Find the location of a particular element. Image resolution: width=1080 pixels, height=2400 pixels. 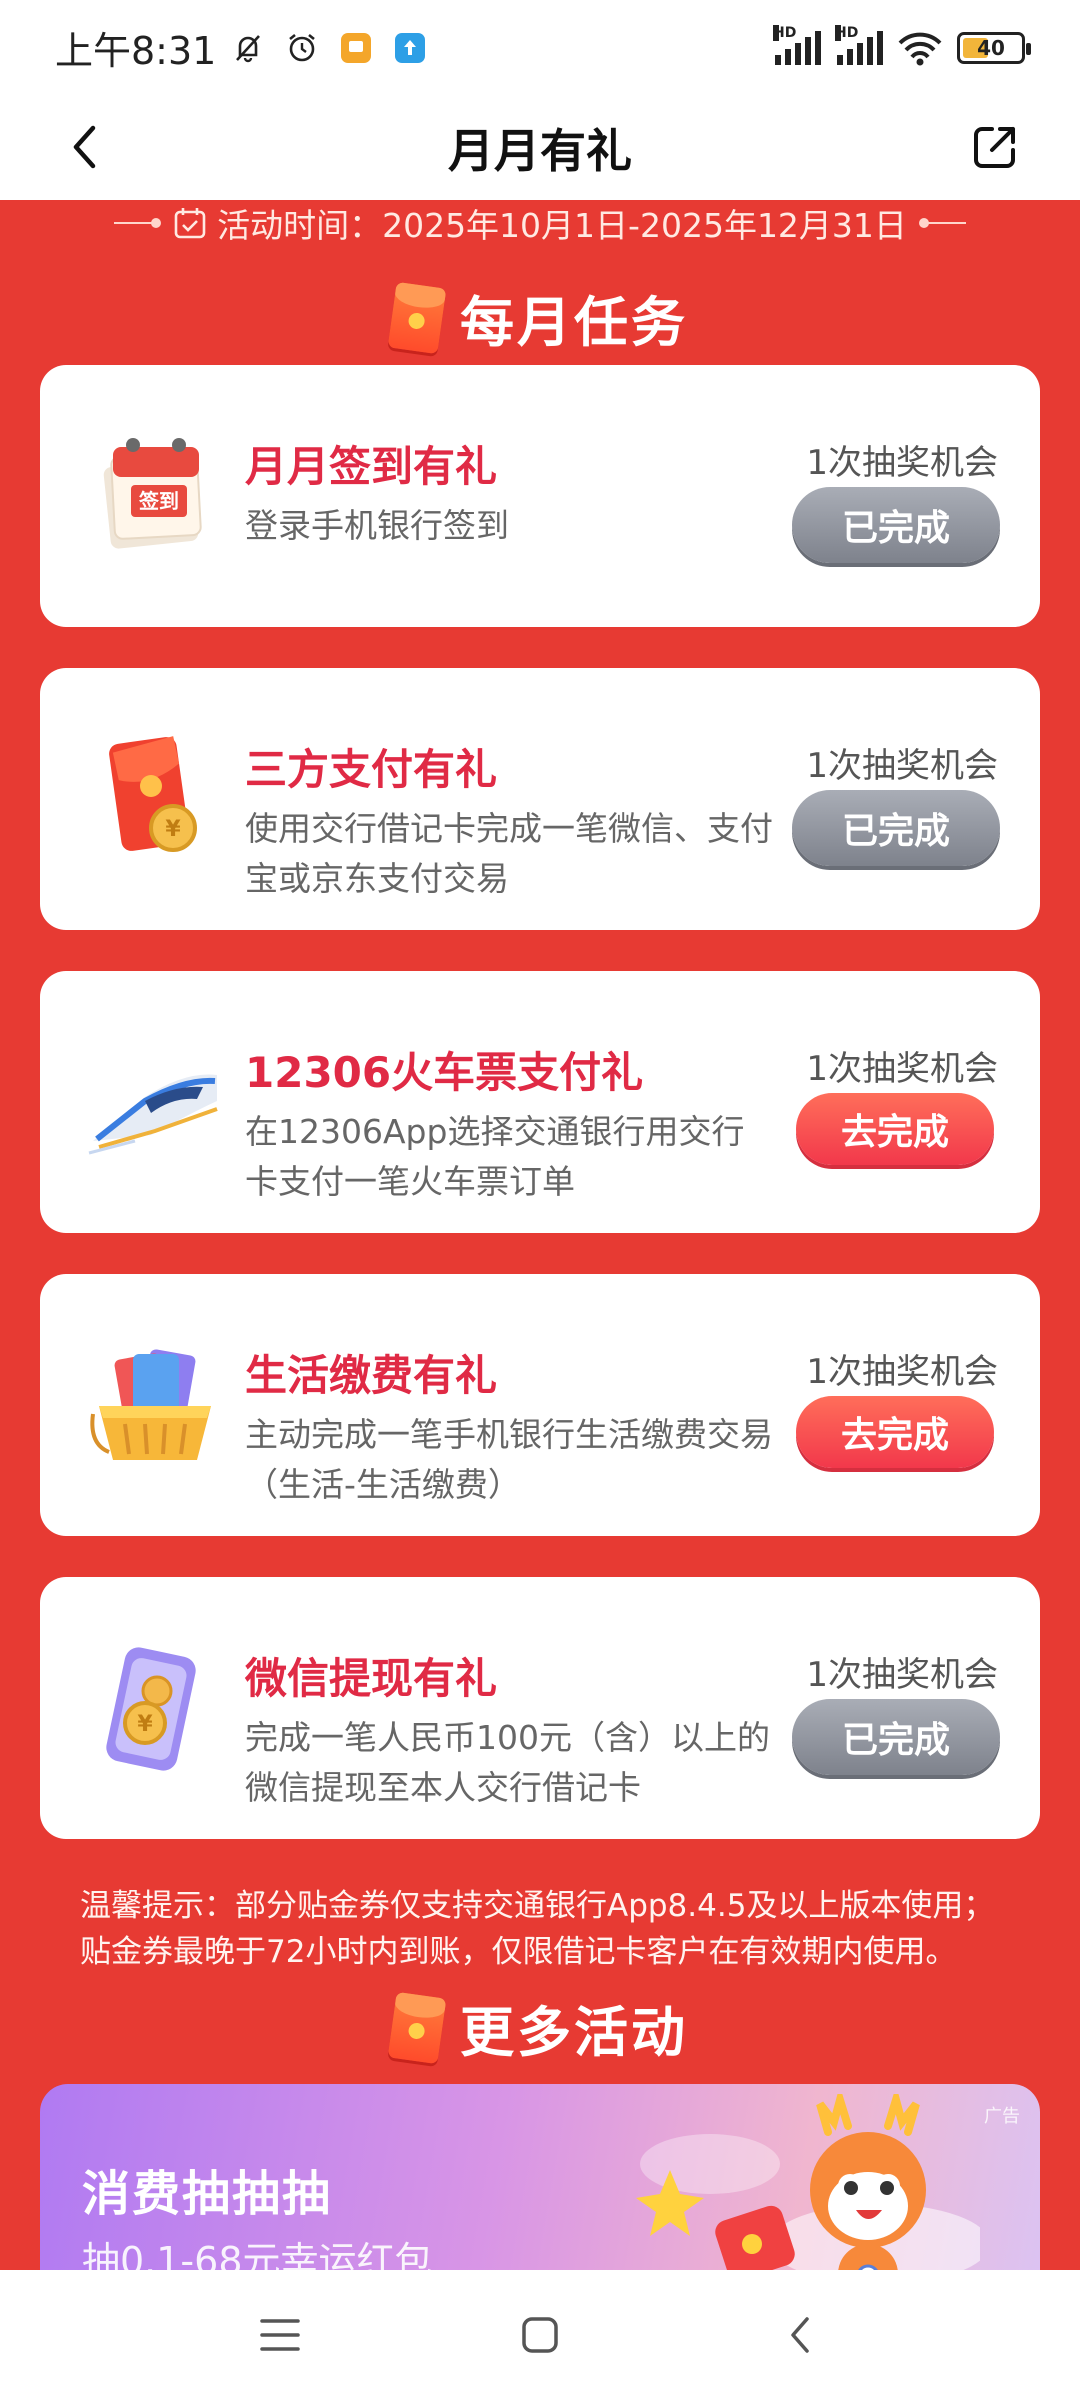

mute-bell-icon is located at coordinates (248, 48).